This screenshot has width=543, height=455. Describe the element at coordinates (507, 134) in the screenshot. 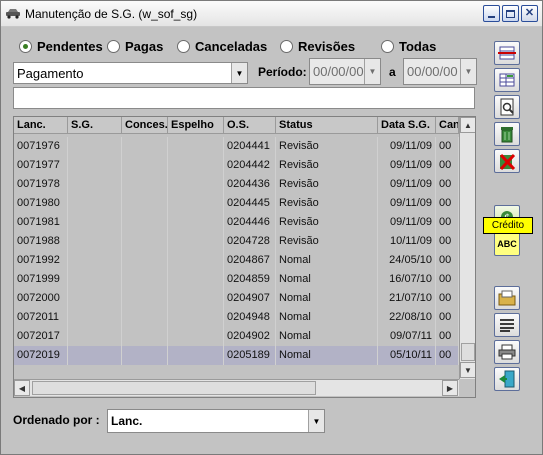

I see `delete-button` at that location.